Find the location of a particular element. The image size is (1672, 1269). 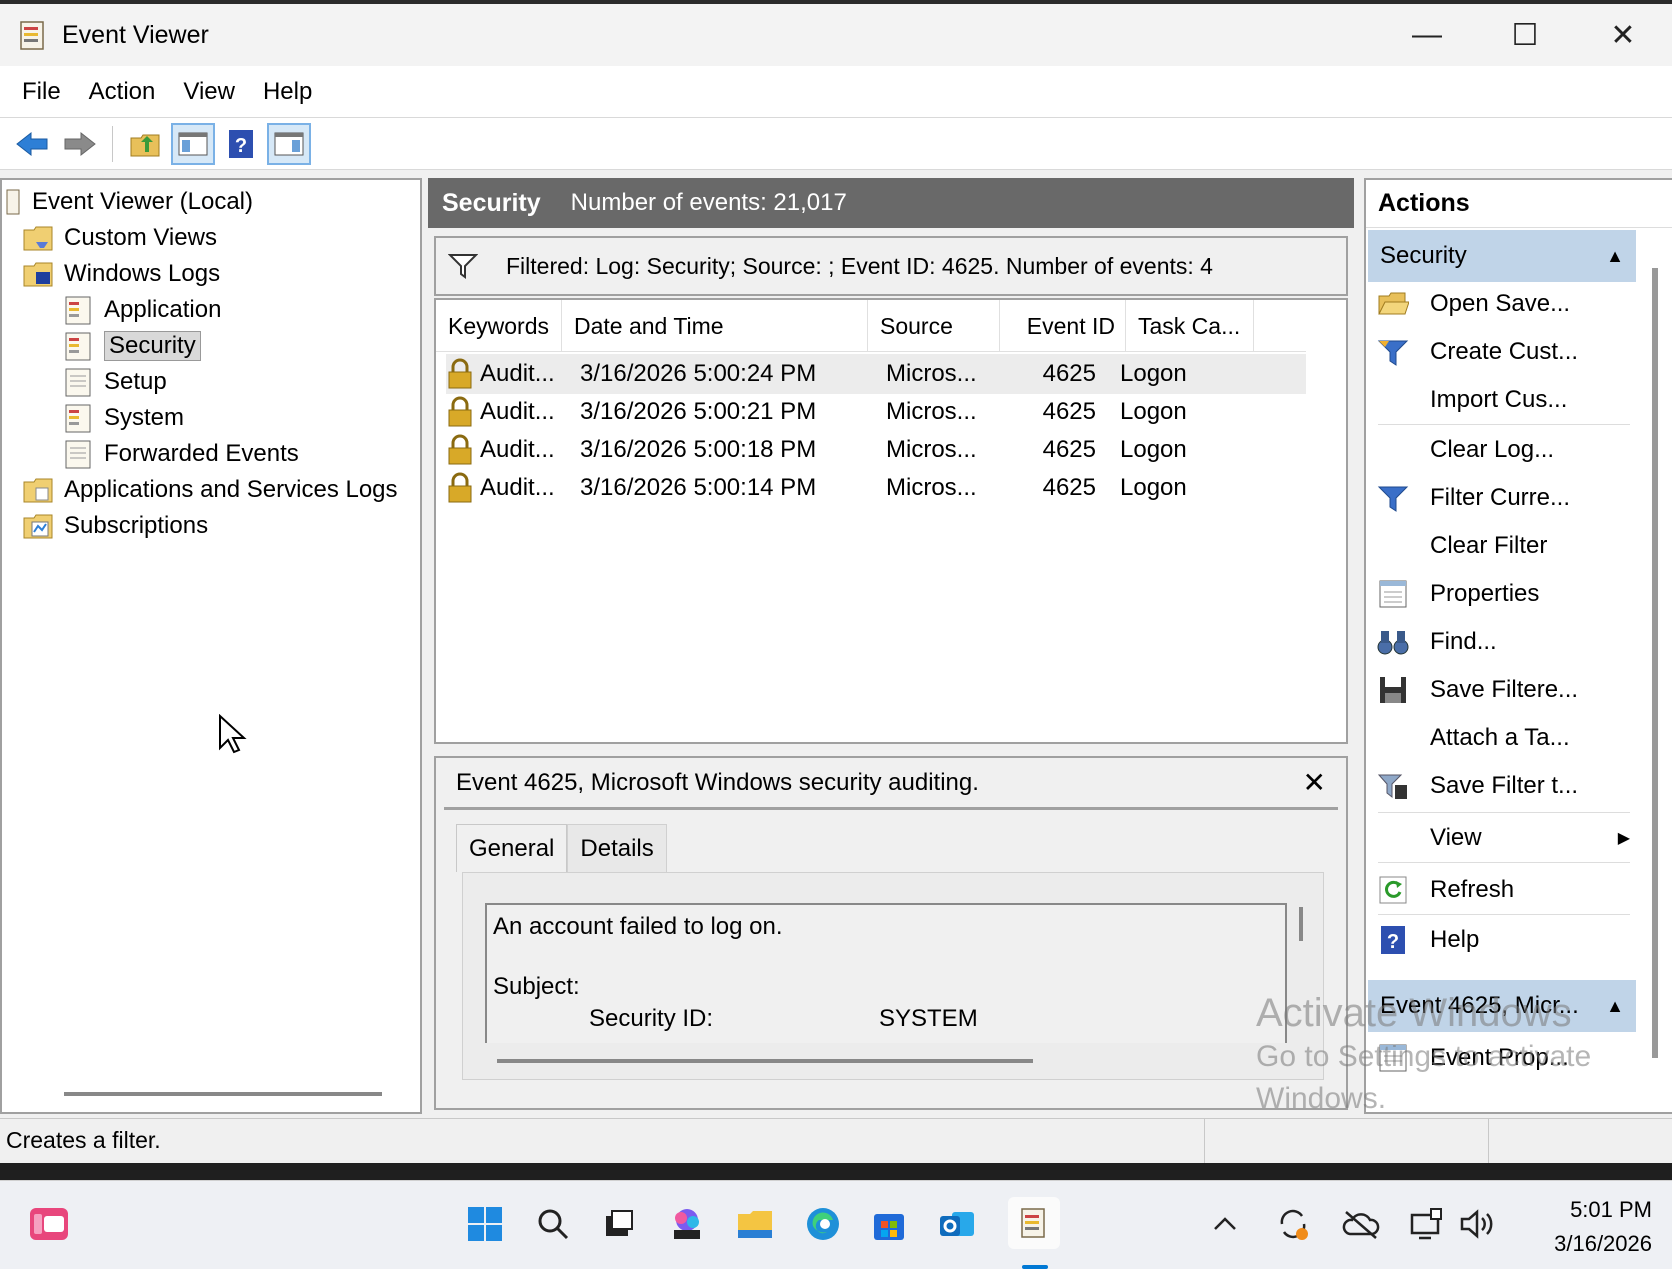

tree-item-security: Security is located at coordinates (131, 346).